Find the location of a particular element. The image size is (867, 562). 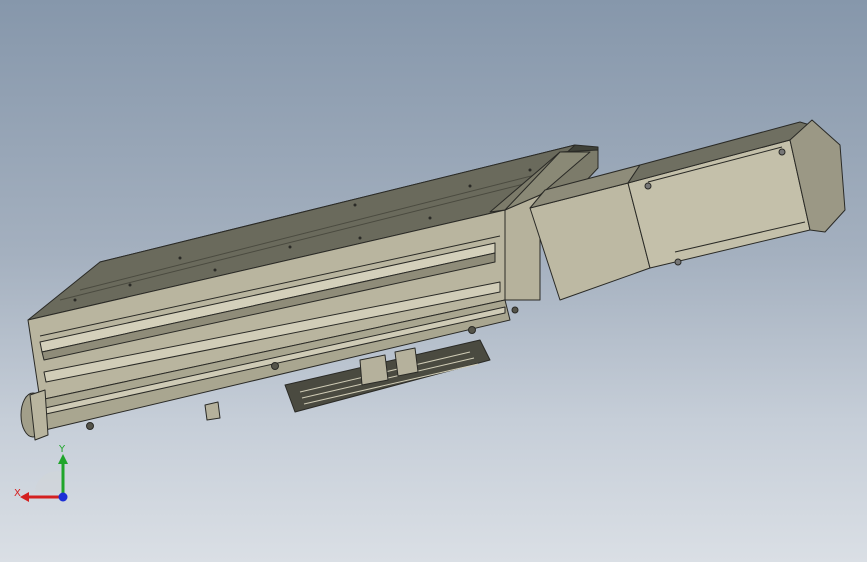

x-axis-arrowhead is located at coordinates (24, 497).